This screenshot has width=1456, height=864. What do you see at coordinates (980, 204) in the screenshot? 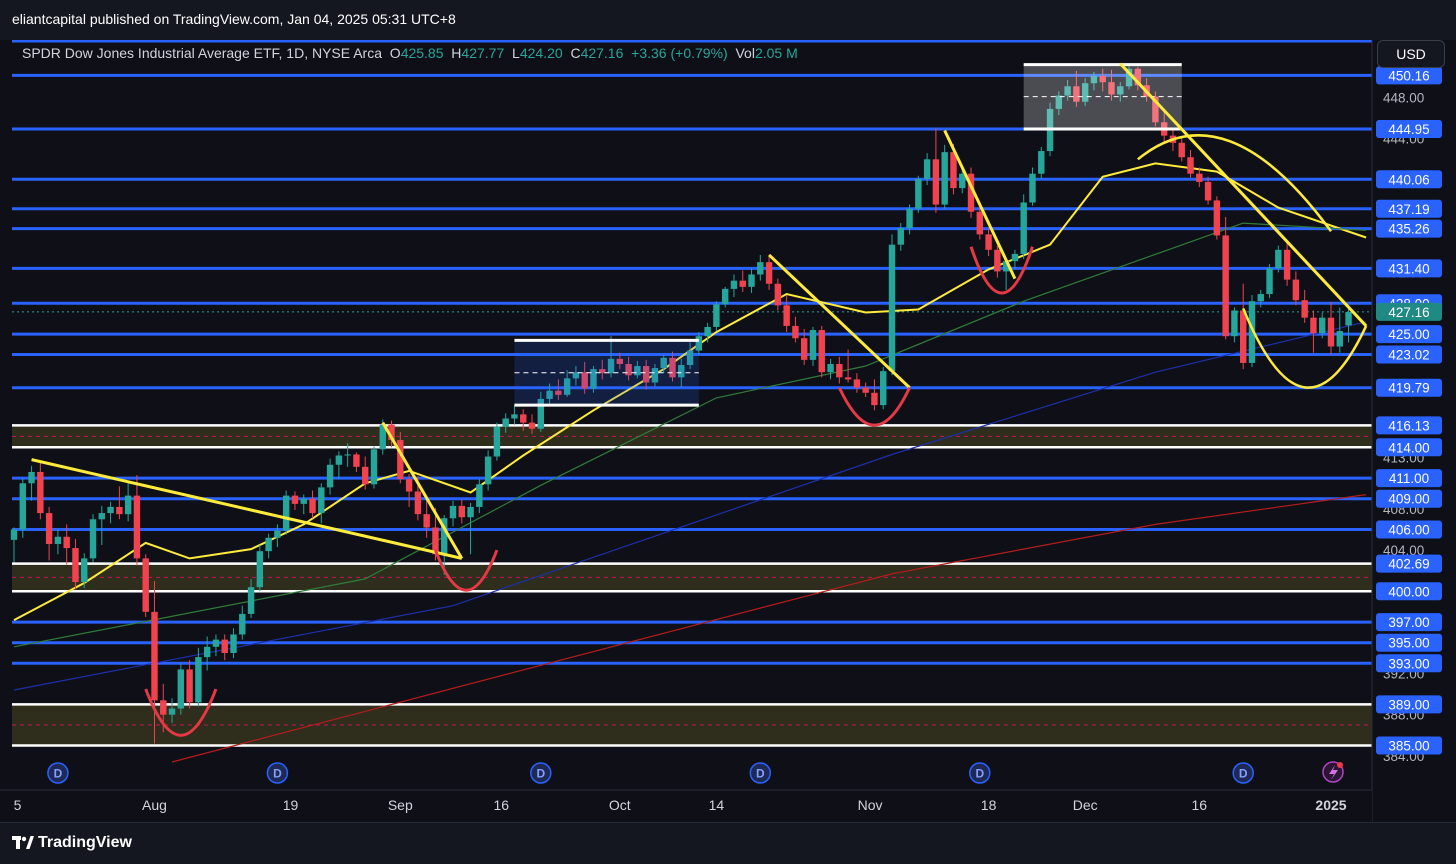
I see `trendline` at bounding box center [980, 204].